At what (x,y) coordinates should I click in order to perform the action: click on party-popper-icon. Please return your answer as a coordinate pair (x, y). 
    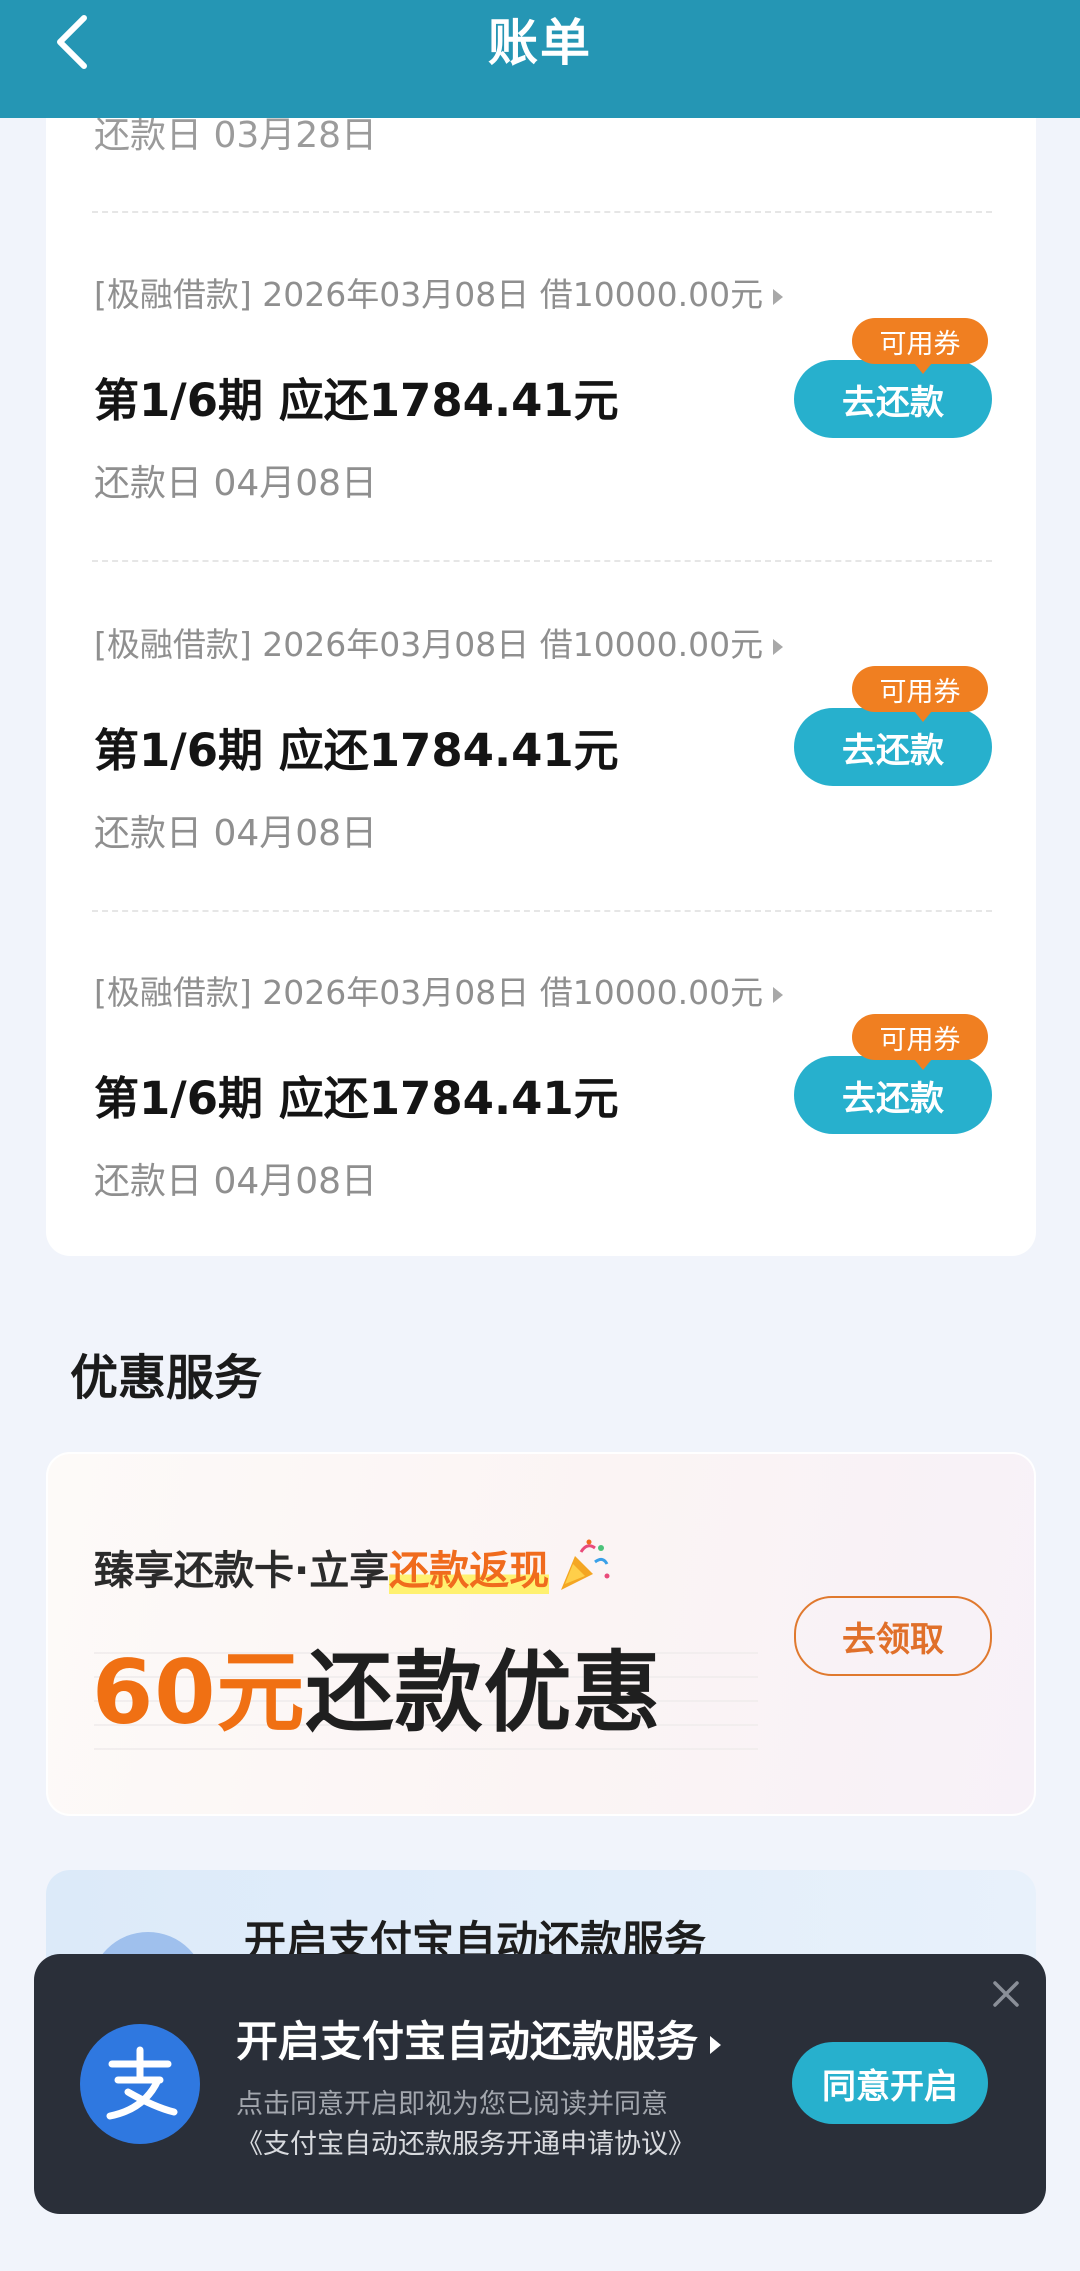
    Looking at the image, I should click on (585, 1564).